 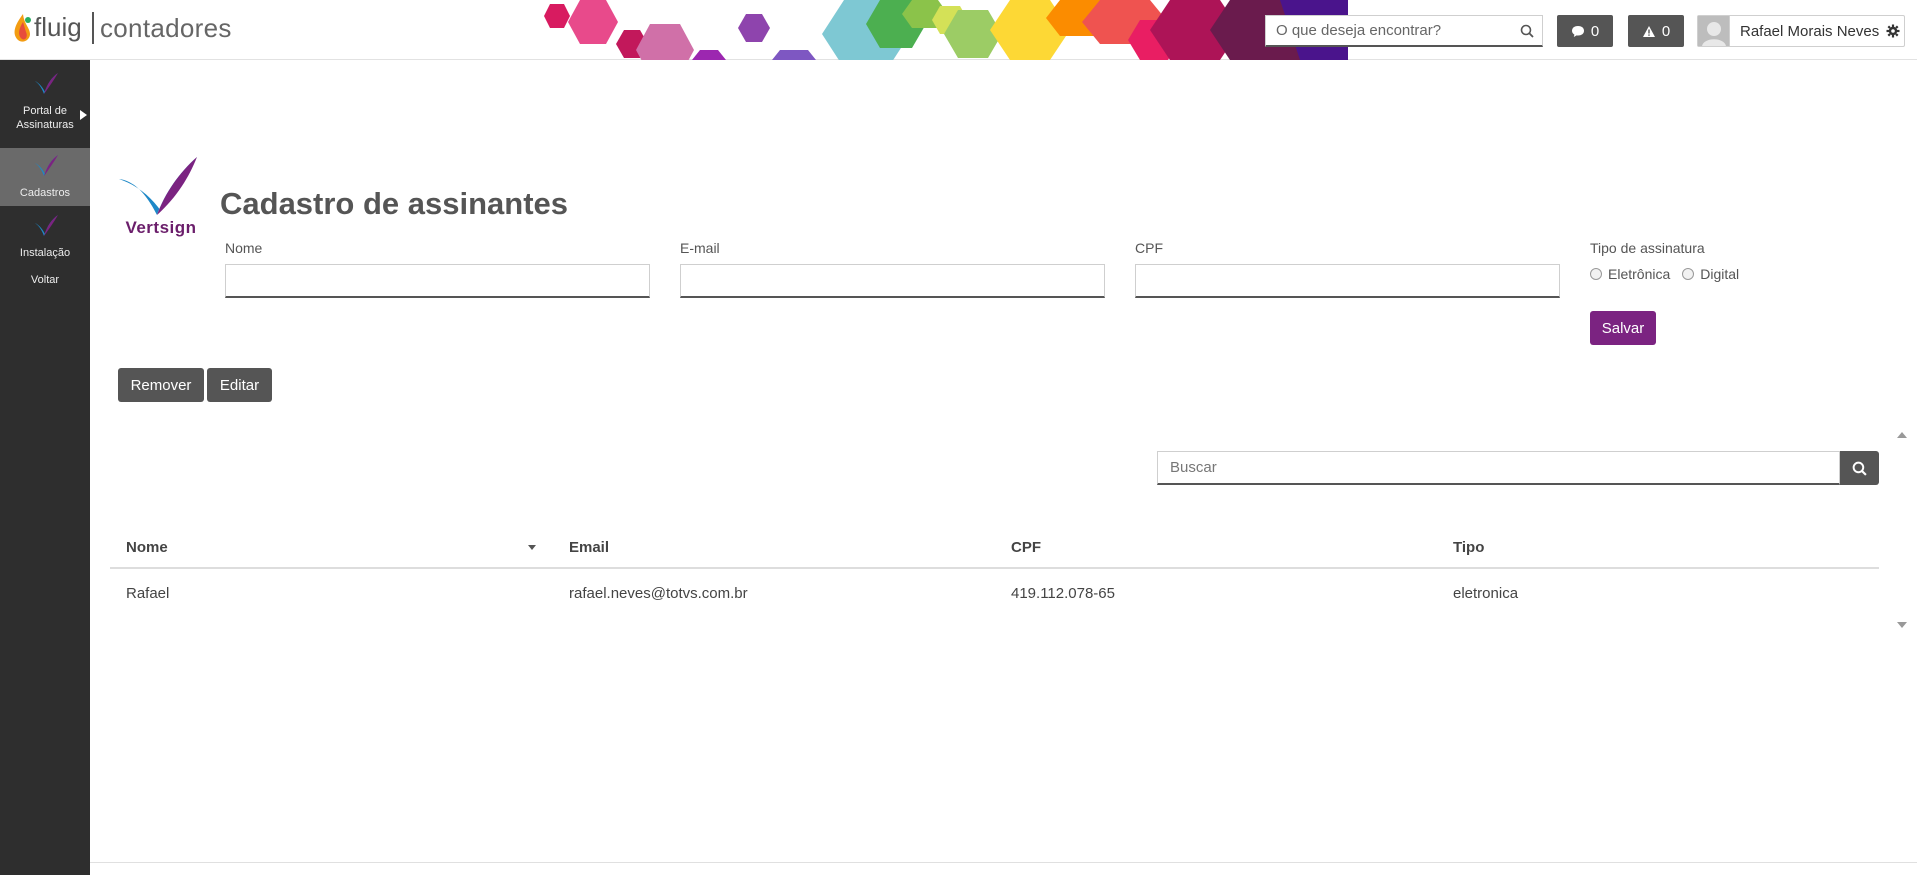 I want to click on cell-tipo: eletronica, so click(x=1486, y=593).